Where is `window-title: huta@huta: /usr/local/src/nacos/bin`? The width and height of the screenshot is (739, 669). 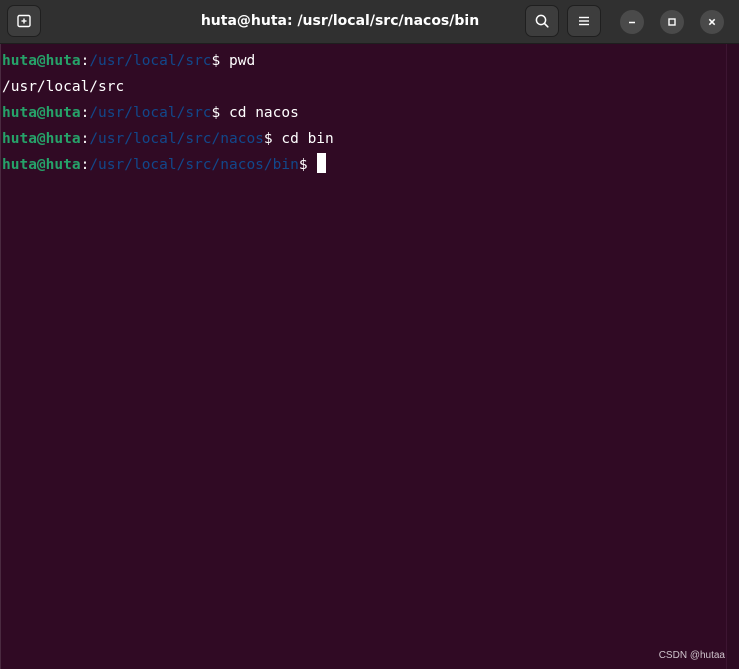 window-title: huta@huta: /usr/local/src/nacos/bin is located at coordinates (340, 21).